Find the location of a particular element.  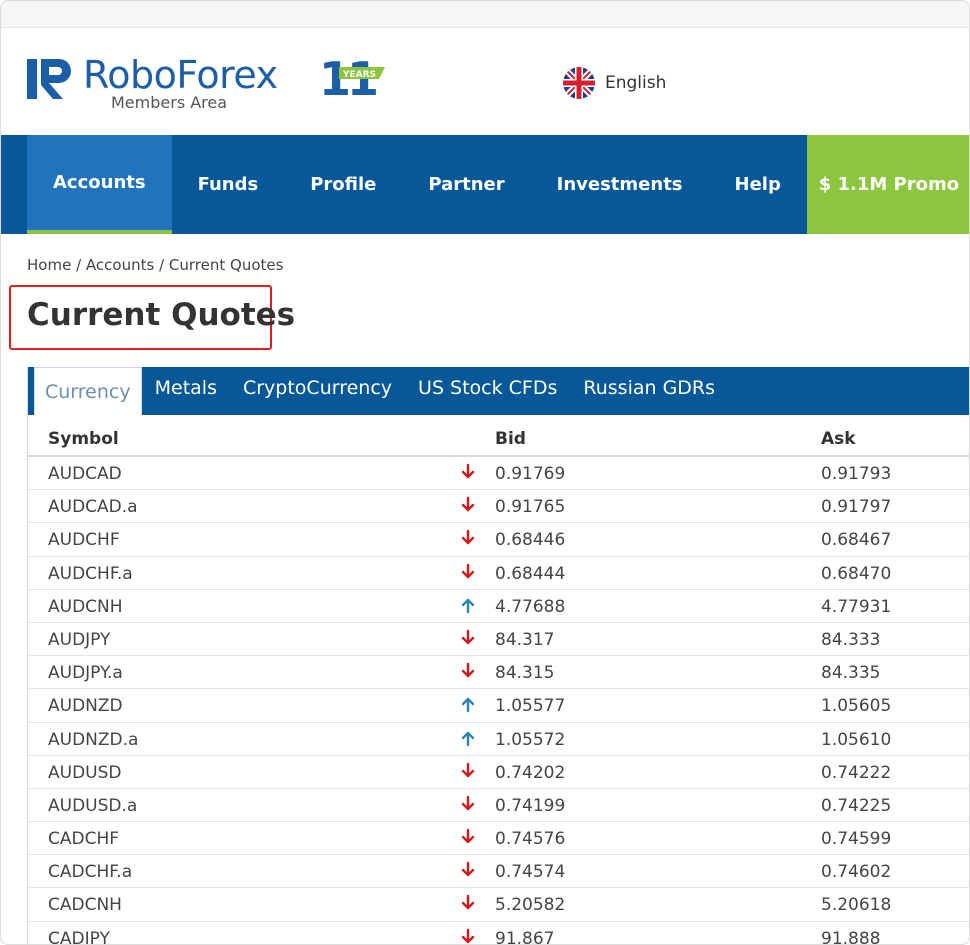

symbol-cell: CADCHF.a is located at coordinates (90, 872).